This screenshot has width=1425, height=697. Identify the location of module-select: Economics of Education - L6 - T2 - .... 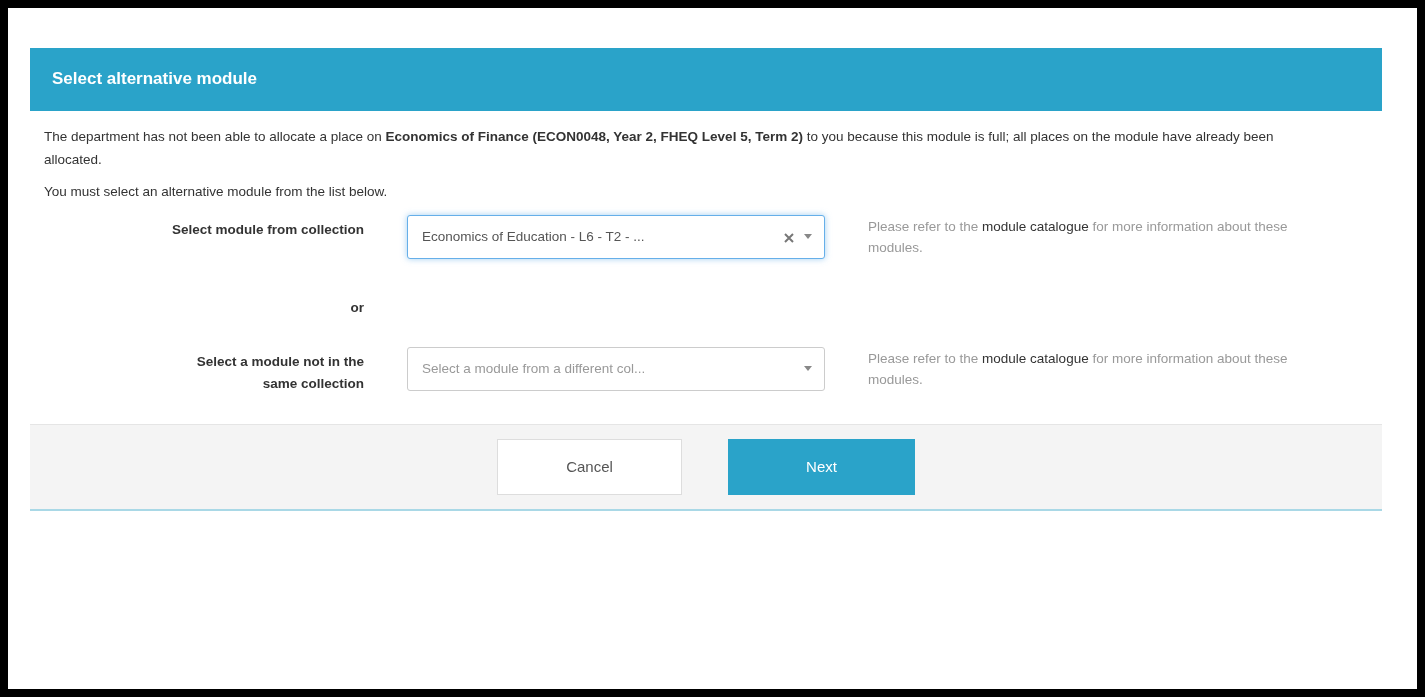
(616, 237).